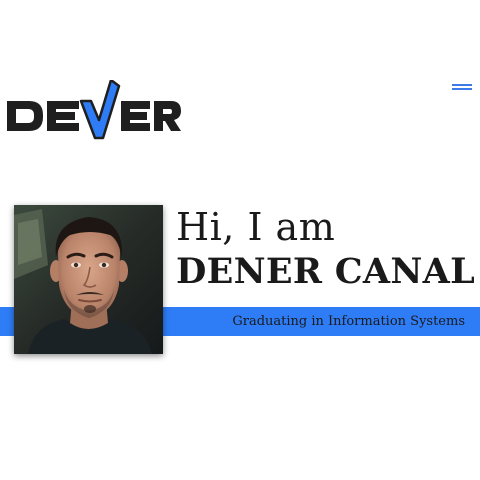  I want to click on hero-greeting: Hi, I am, so click(256, 227).